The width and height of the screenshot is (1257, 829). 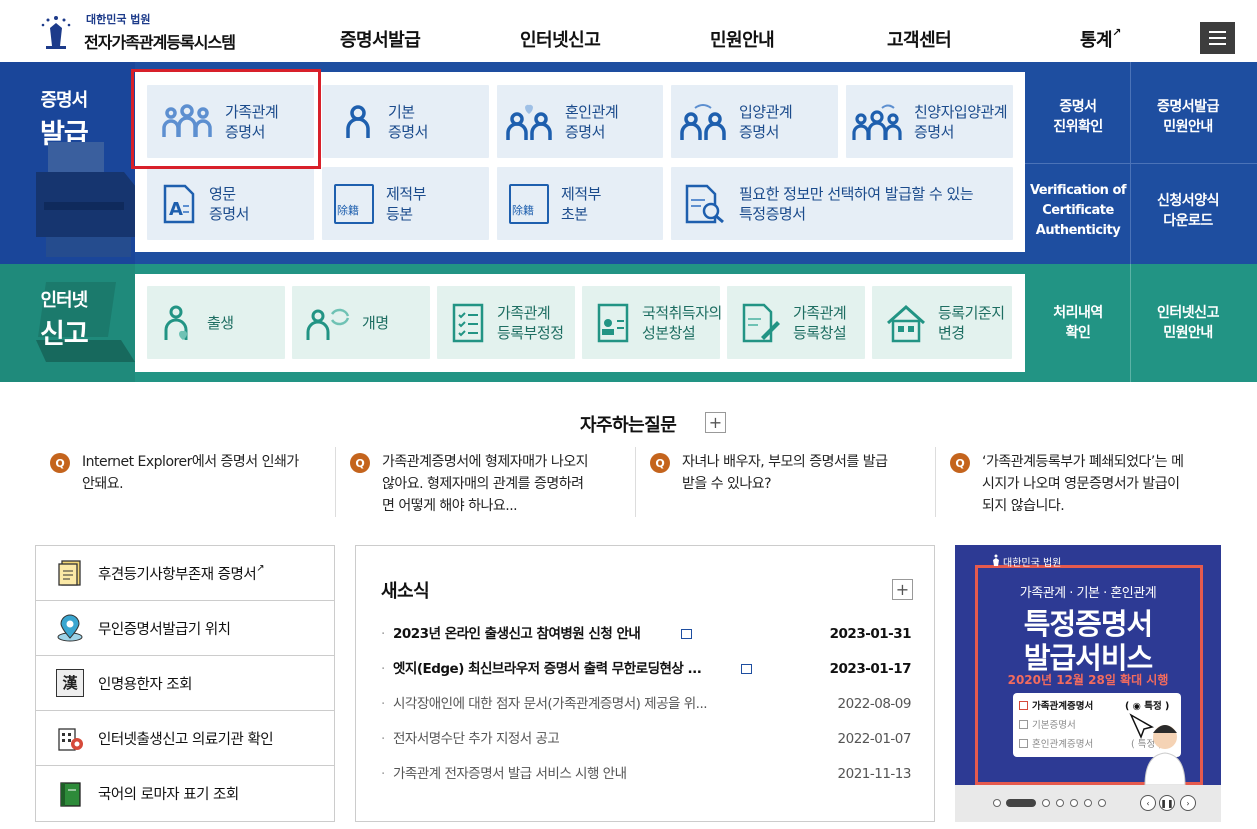 I want to click on tile-marriage-cert: 혼인관계 증명서, so click(x=580, y=121).